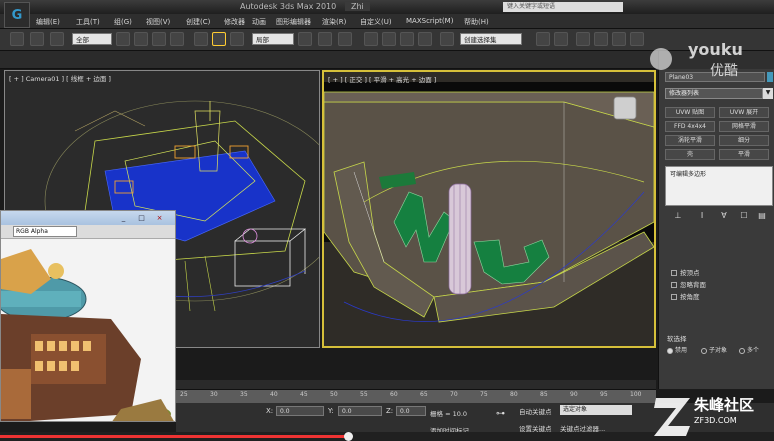 This screenshot has width=774, height=441. I want to click on pin-stack-icon: ⊥, so click(678, 216).